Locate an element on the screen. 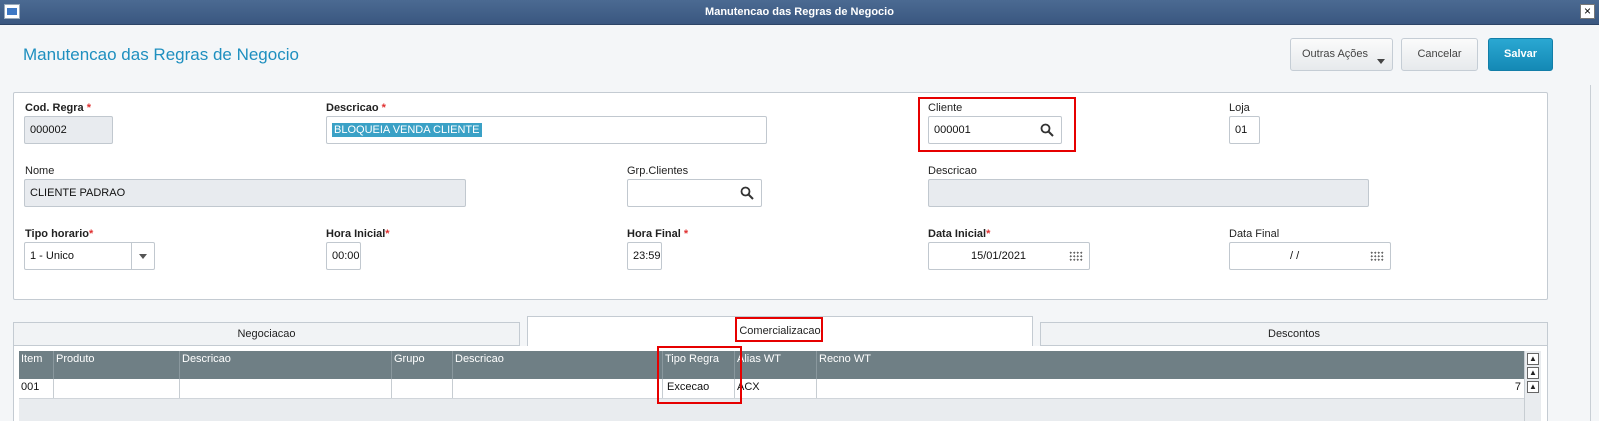 This screenshot has width=1599, height=421. hora-inicial-field: 00:00 is located at coordinates (343, 256).